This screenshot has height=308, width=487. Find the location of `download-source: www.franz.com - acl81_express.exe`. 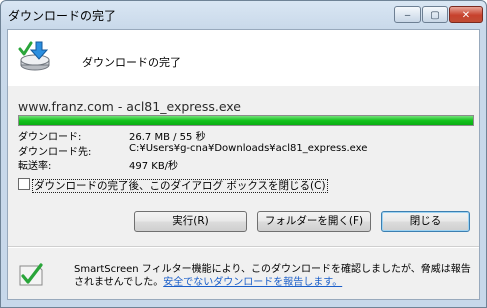

download-source: www.franz.com - acl81_express.exe is located at coordinates (129, 106).